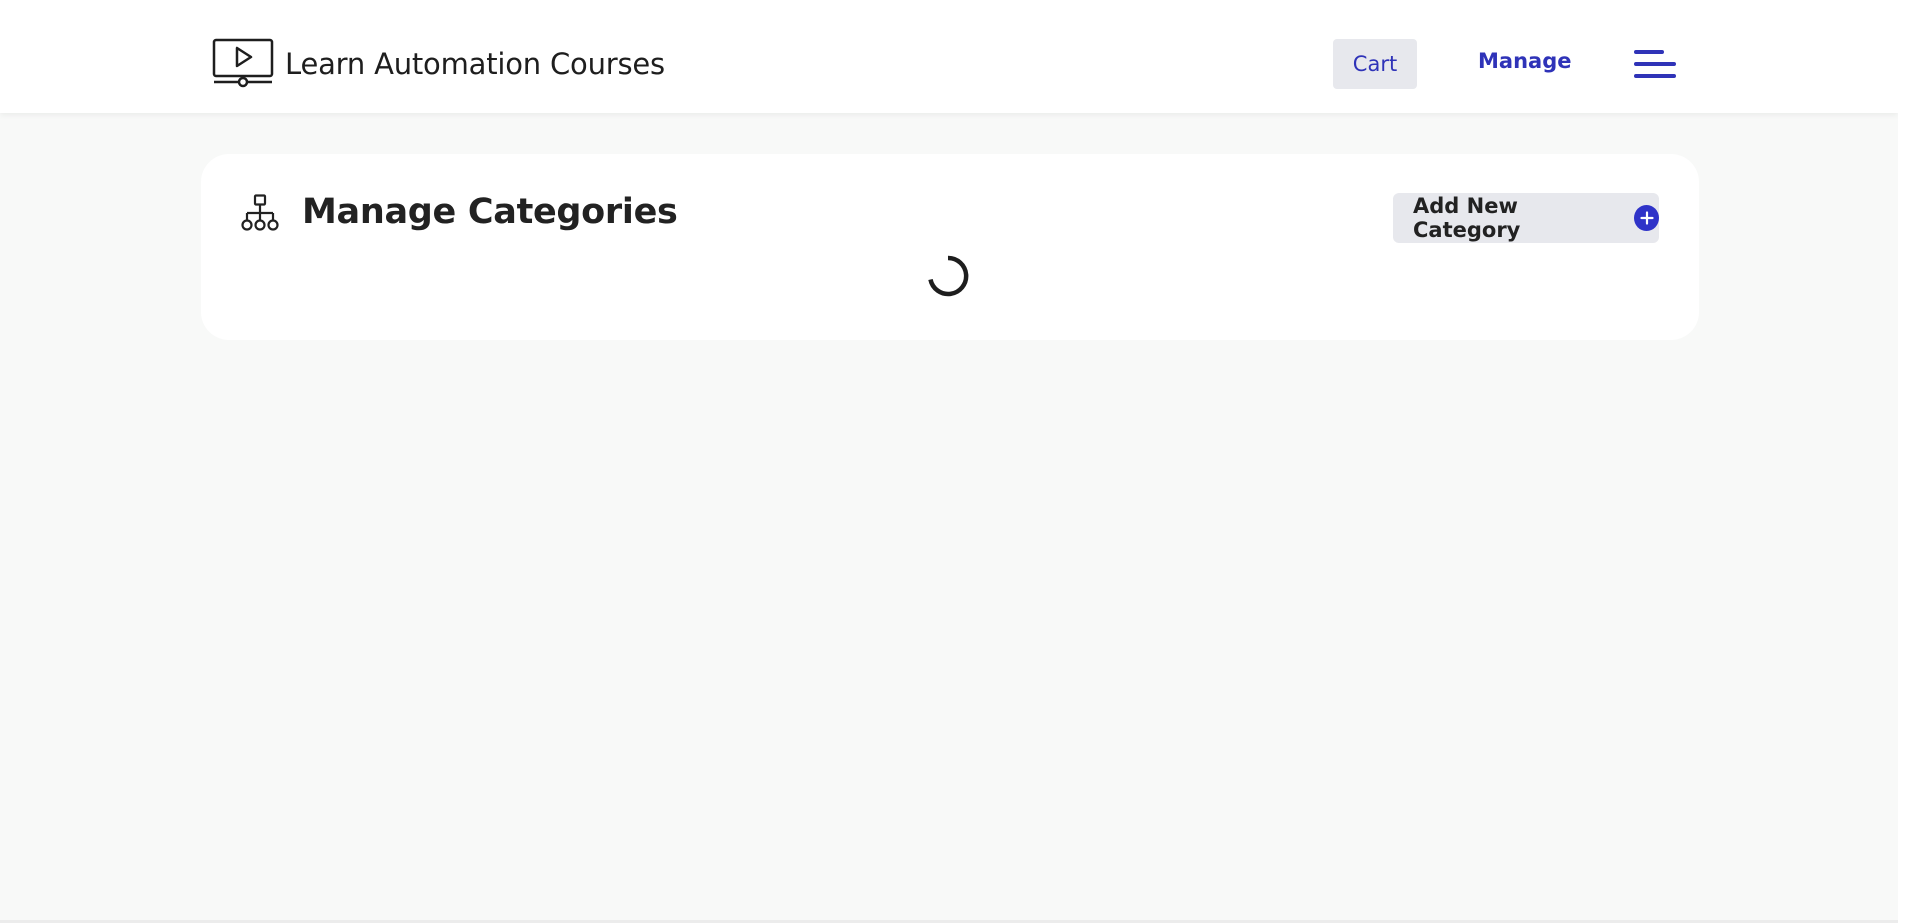 The height and width of the screenshot is (923, 1920). I want to click on sitemap-hierarchy-icon, so click(260, 212).